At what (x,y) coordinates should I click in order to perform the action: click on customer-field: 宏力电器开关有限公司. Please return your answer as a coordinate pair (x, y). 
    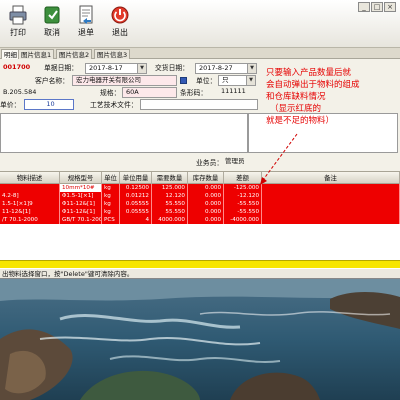
    Looking at the image, I should click on (124, 80).